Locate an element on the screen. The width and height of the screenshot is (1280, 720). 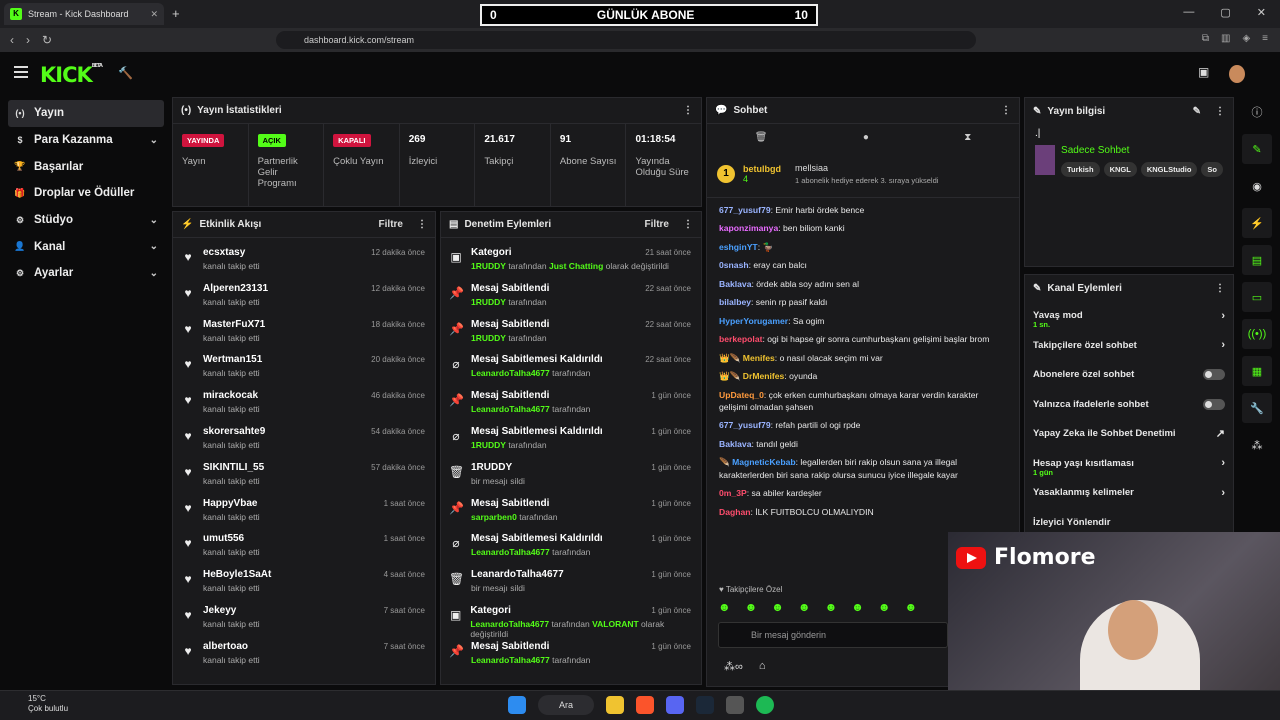
chat-username: Daghan is located at coordinates (735, 512).